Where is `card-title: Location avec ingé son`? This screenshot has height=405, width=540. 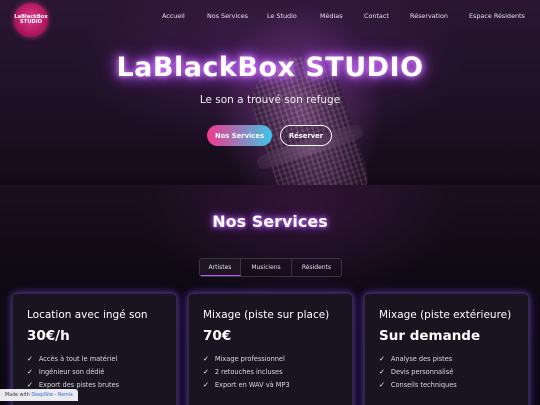 card-title: Location avec ingé son is located at coordinates (87, 315).